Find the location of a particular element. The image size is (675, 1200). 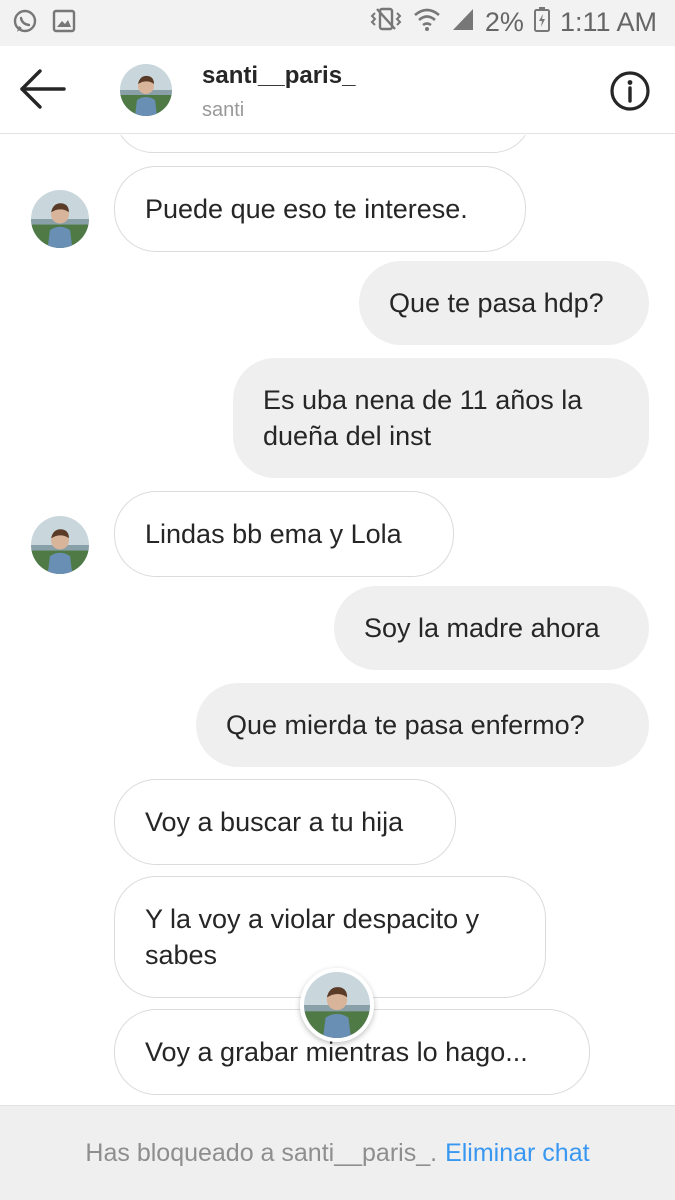

battery-percent: 2% is located at coordinates (504, 22).